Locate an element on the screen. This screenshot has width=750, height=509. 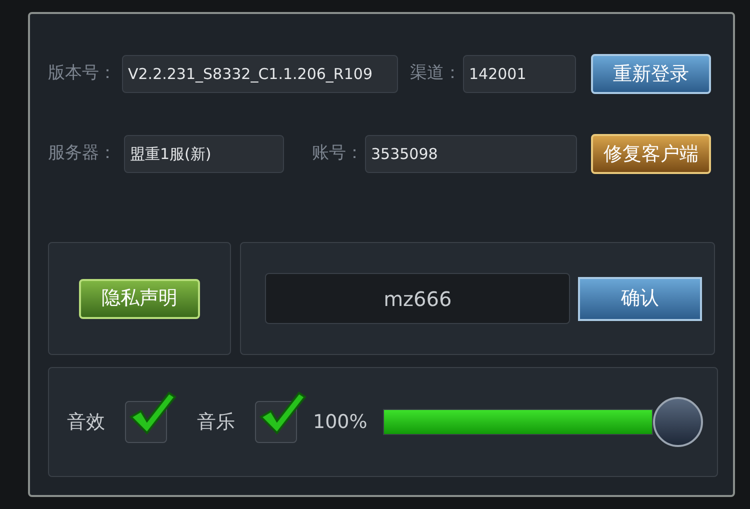
field-label: 账号： is located at coordinates (338, 154).